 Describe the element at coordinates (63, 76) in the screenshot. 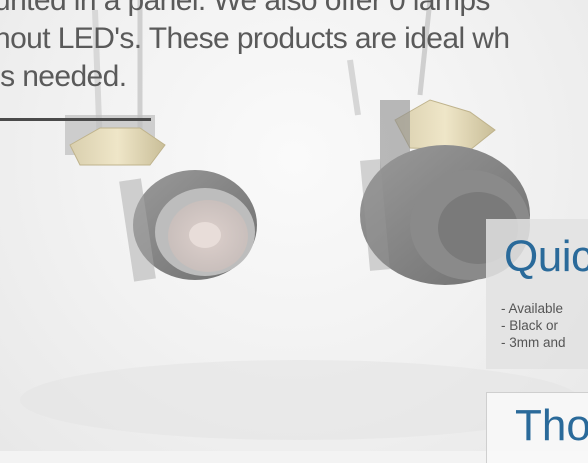

I see `intro-line-3: is needed.` at that location.